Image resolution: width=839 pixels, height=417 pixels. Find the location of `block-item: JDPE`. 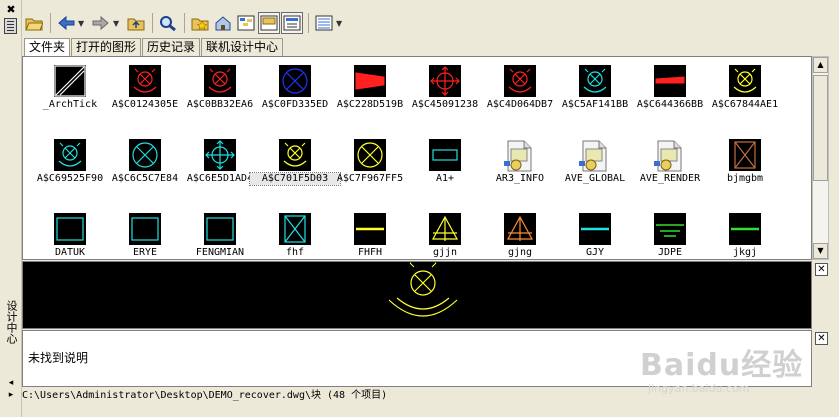

block-item: JDPE is located at coordinates (666, 233).